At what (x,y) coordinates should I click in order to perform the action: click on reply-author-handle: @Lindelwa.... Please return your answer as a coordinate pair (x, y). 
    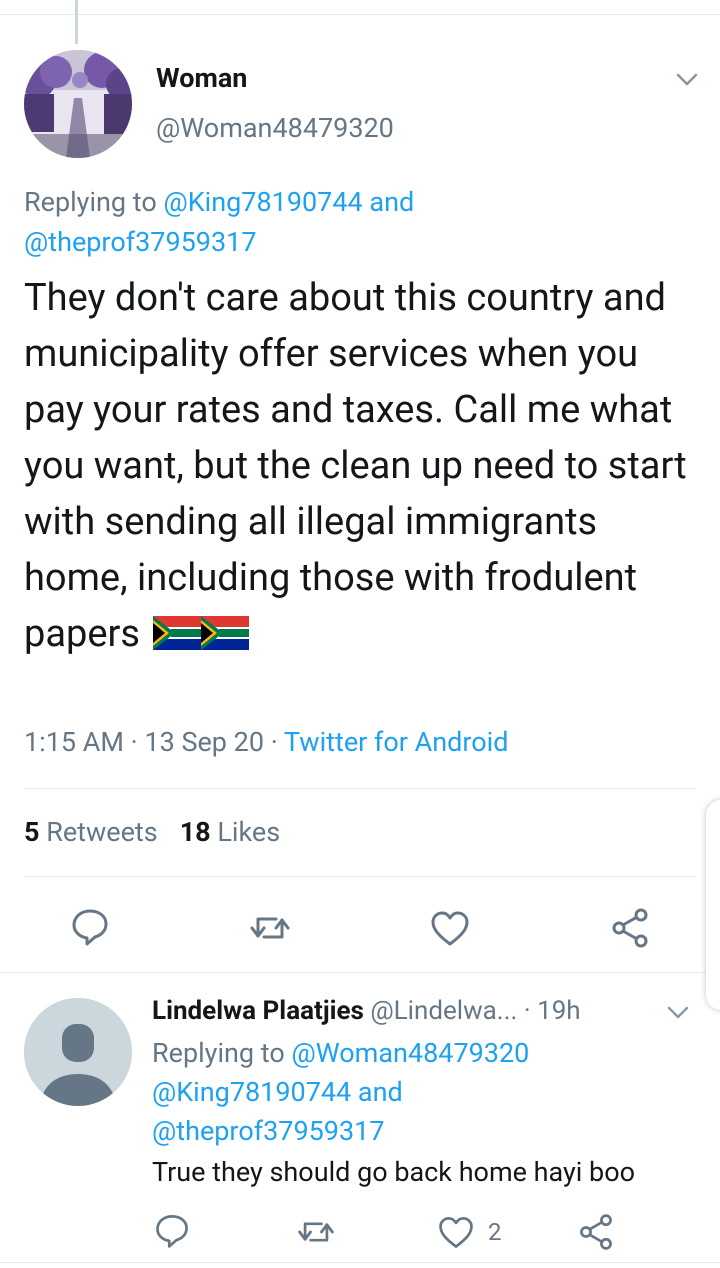
    Looking at the image, I should click on (443, 1011).